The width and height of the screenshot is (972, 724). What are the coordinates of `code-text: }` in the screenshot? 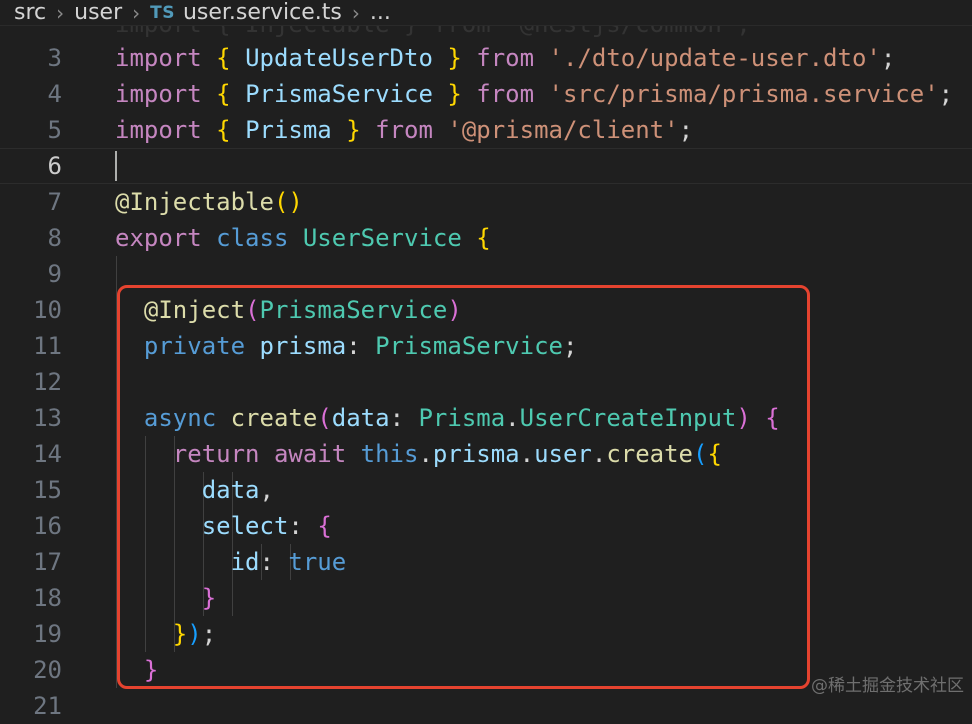 It's located at (165, 598).